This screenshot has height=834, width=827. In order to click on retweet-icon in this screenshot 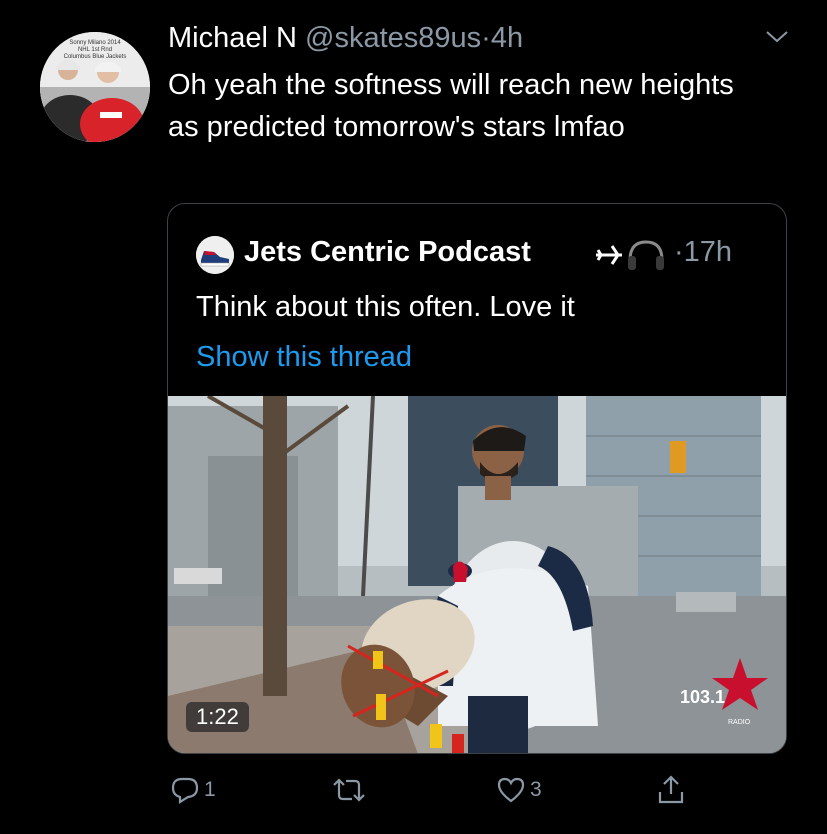, I will do `click(349, 790)`.